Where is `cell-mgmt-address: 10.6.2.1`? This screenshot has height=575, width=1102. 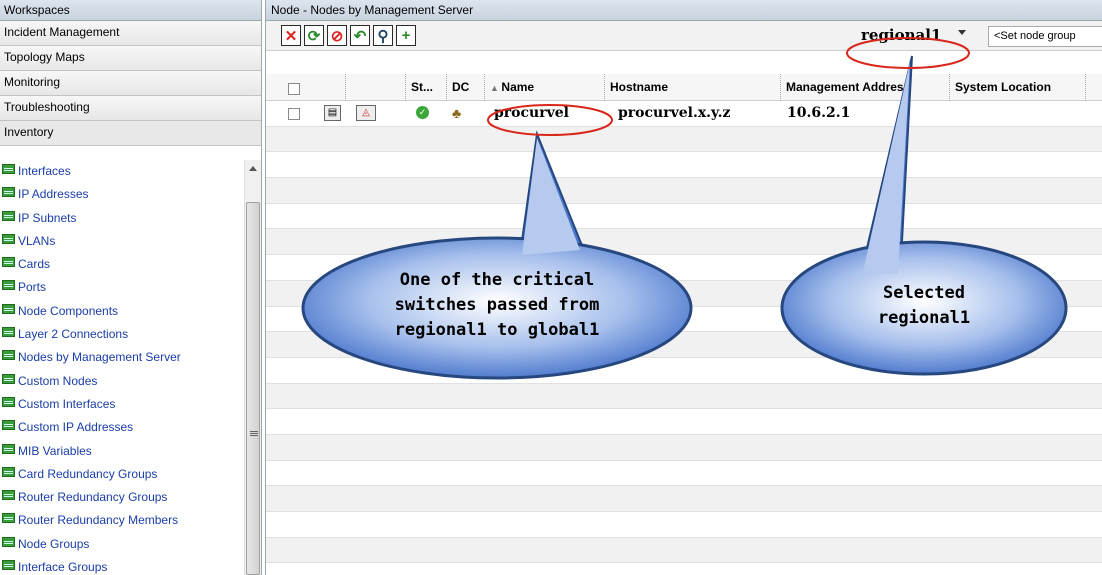 cell-mgmt-address: 10.6.2.1 is located at coordinates (819, 113).